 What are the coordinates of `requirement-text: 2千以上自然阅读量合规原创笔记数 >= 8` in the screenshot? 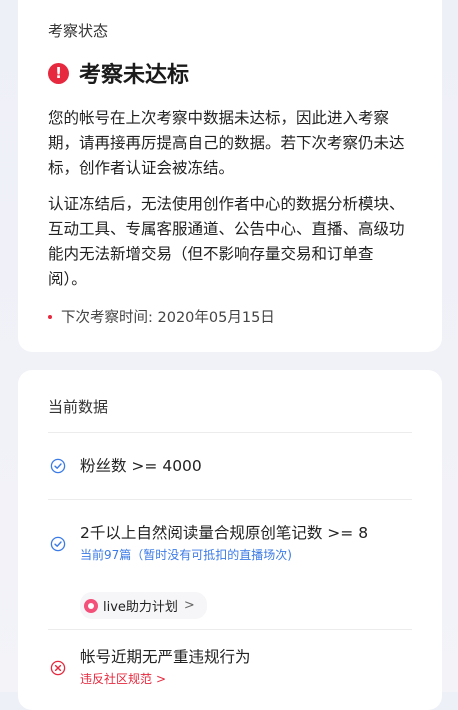 It's located at (224, 533).